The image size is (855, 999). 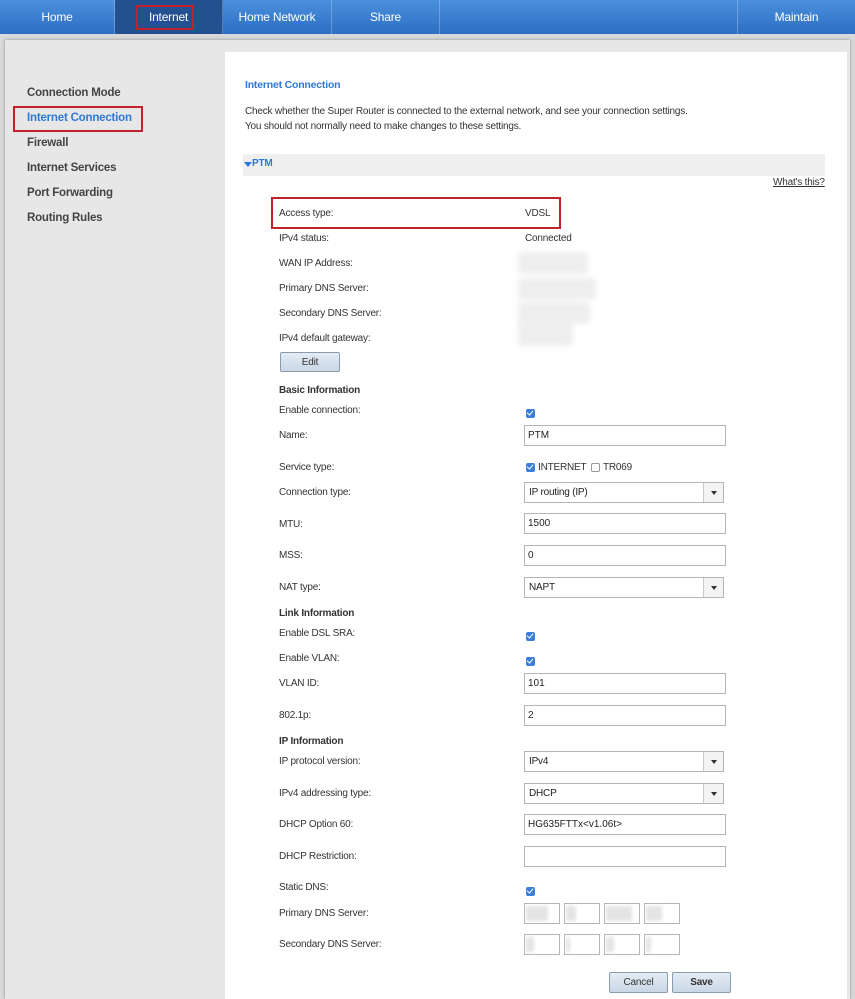 What do you see at coordinates (530, 661) in the screenshot?
I see `vlan-checkbox` at bounding box center [530, 661].